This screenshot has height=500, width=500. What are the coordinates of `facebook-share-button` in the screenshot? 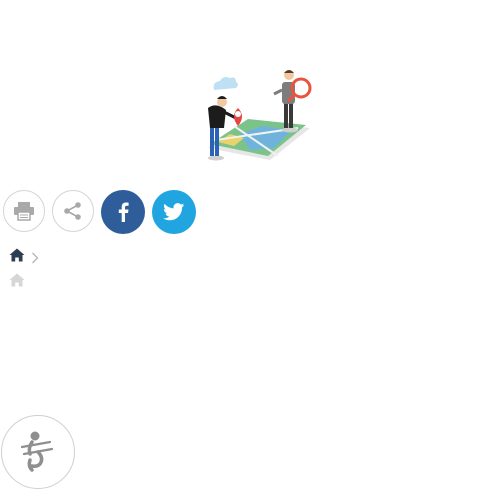 It's located at (123, 212).